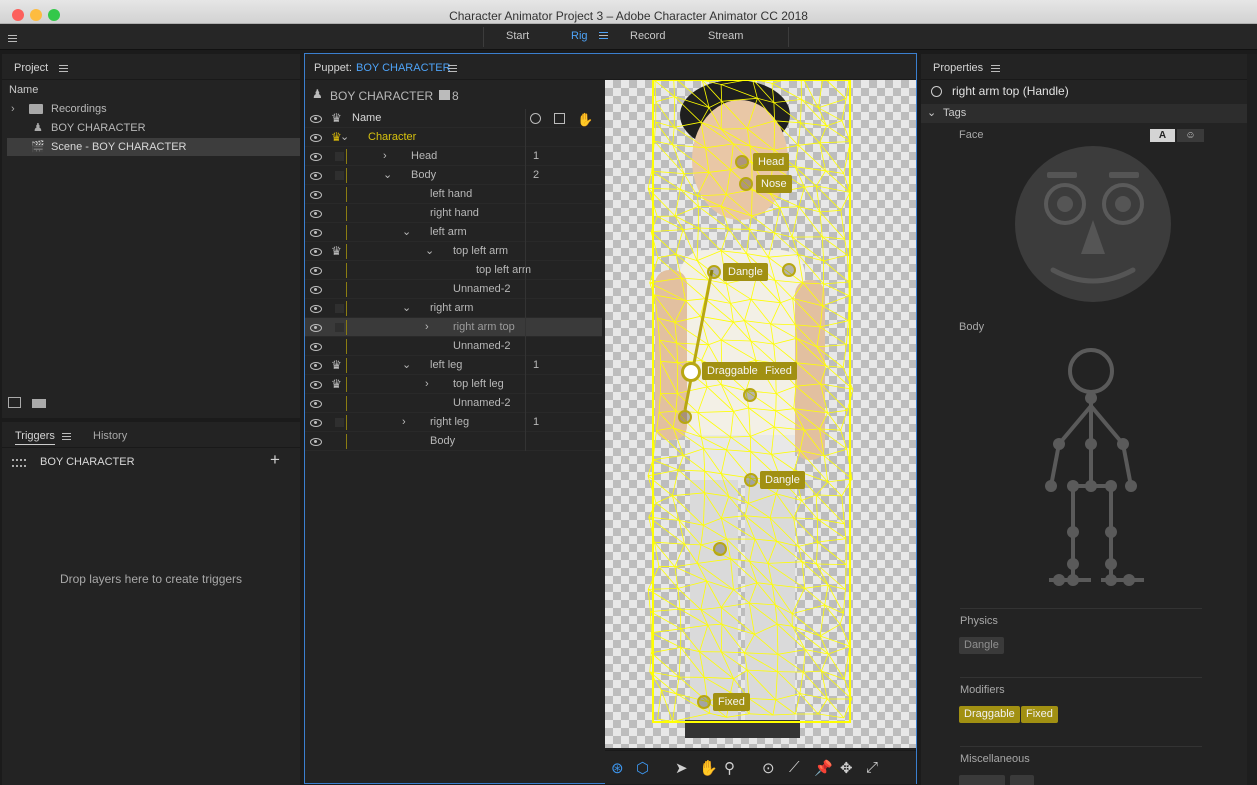 The height and width of the screenshot is (785, 1257). Describe the element at coordinates (872, 767) in the screenshot. I see `stick-tool-icon: ⤢` at that location.